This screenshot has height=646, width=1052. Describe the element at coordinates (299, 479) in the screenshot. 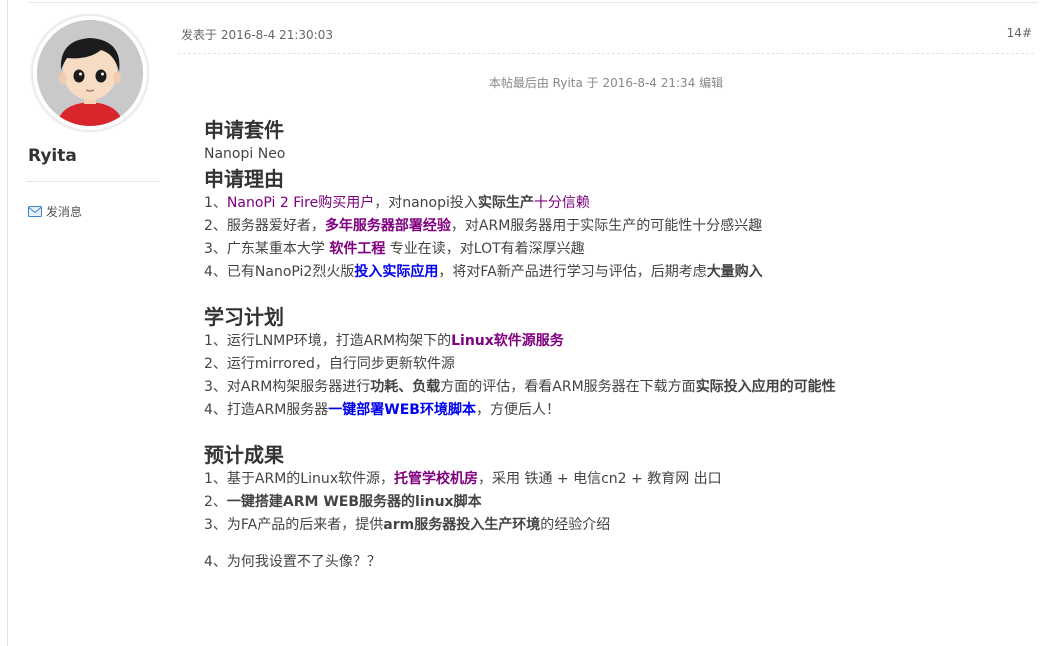

I see `result-1-text: 1、基于ARM的Linux软件源，` at that location.